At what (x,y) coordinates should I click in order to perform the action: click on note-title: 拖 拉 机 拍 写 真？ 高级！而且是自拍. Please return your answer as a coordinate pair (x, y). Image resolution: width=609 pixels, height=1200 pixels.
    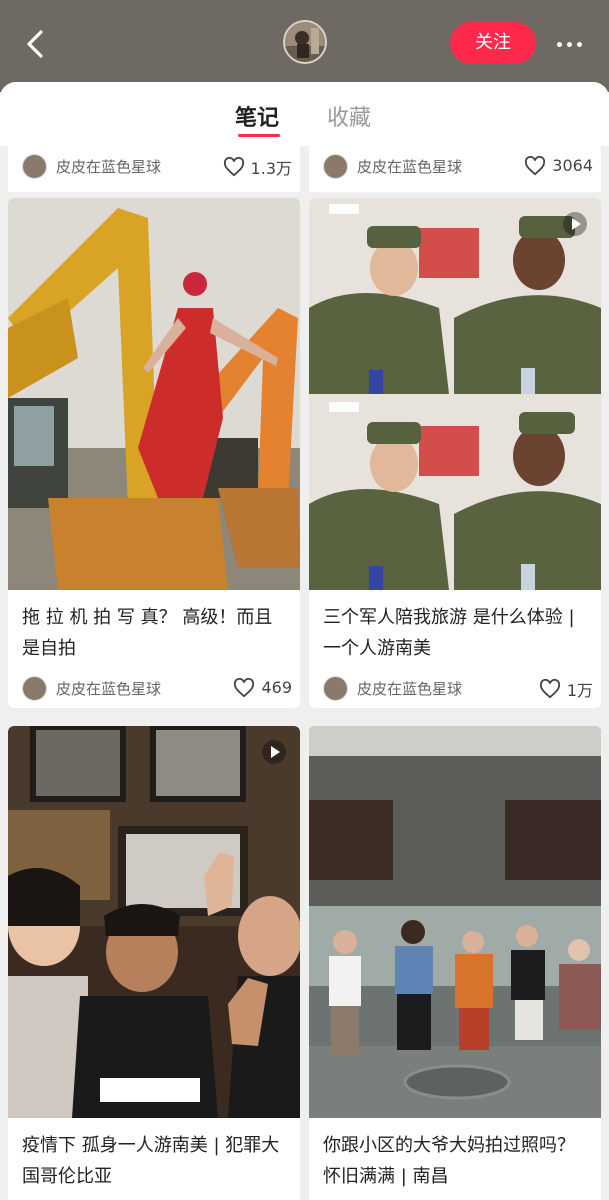
    Looking at the image, I should click on (156, 633).